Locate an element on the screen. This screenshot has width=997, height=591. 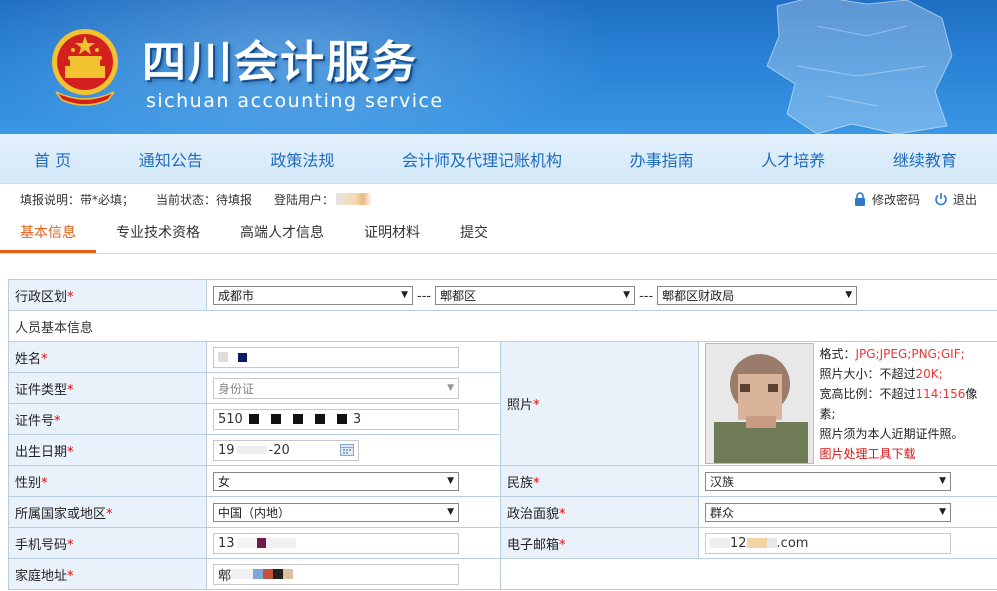
ethnic-select: 汉族 ▼ is located at coordinates (828, 481).